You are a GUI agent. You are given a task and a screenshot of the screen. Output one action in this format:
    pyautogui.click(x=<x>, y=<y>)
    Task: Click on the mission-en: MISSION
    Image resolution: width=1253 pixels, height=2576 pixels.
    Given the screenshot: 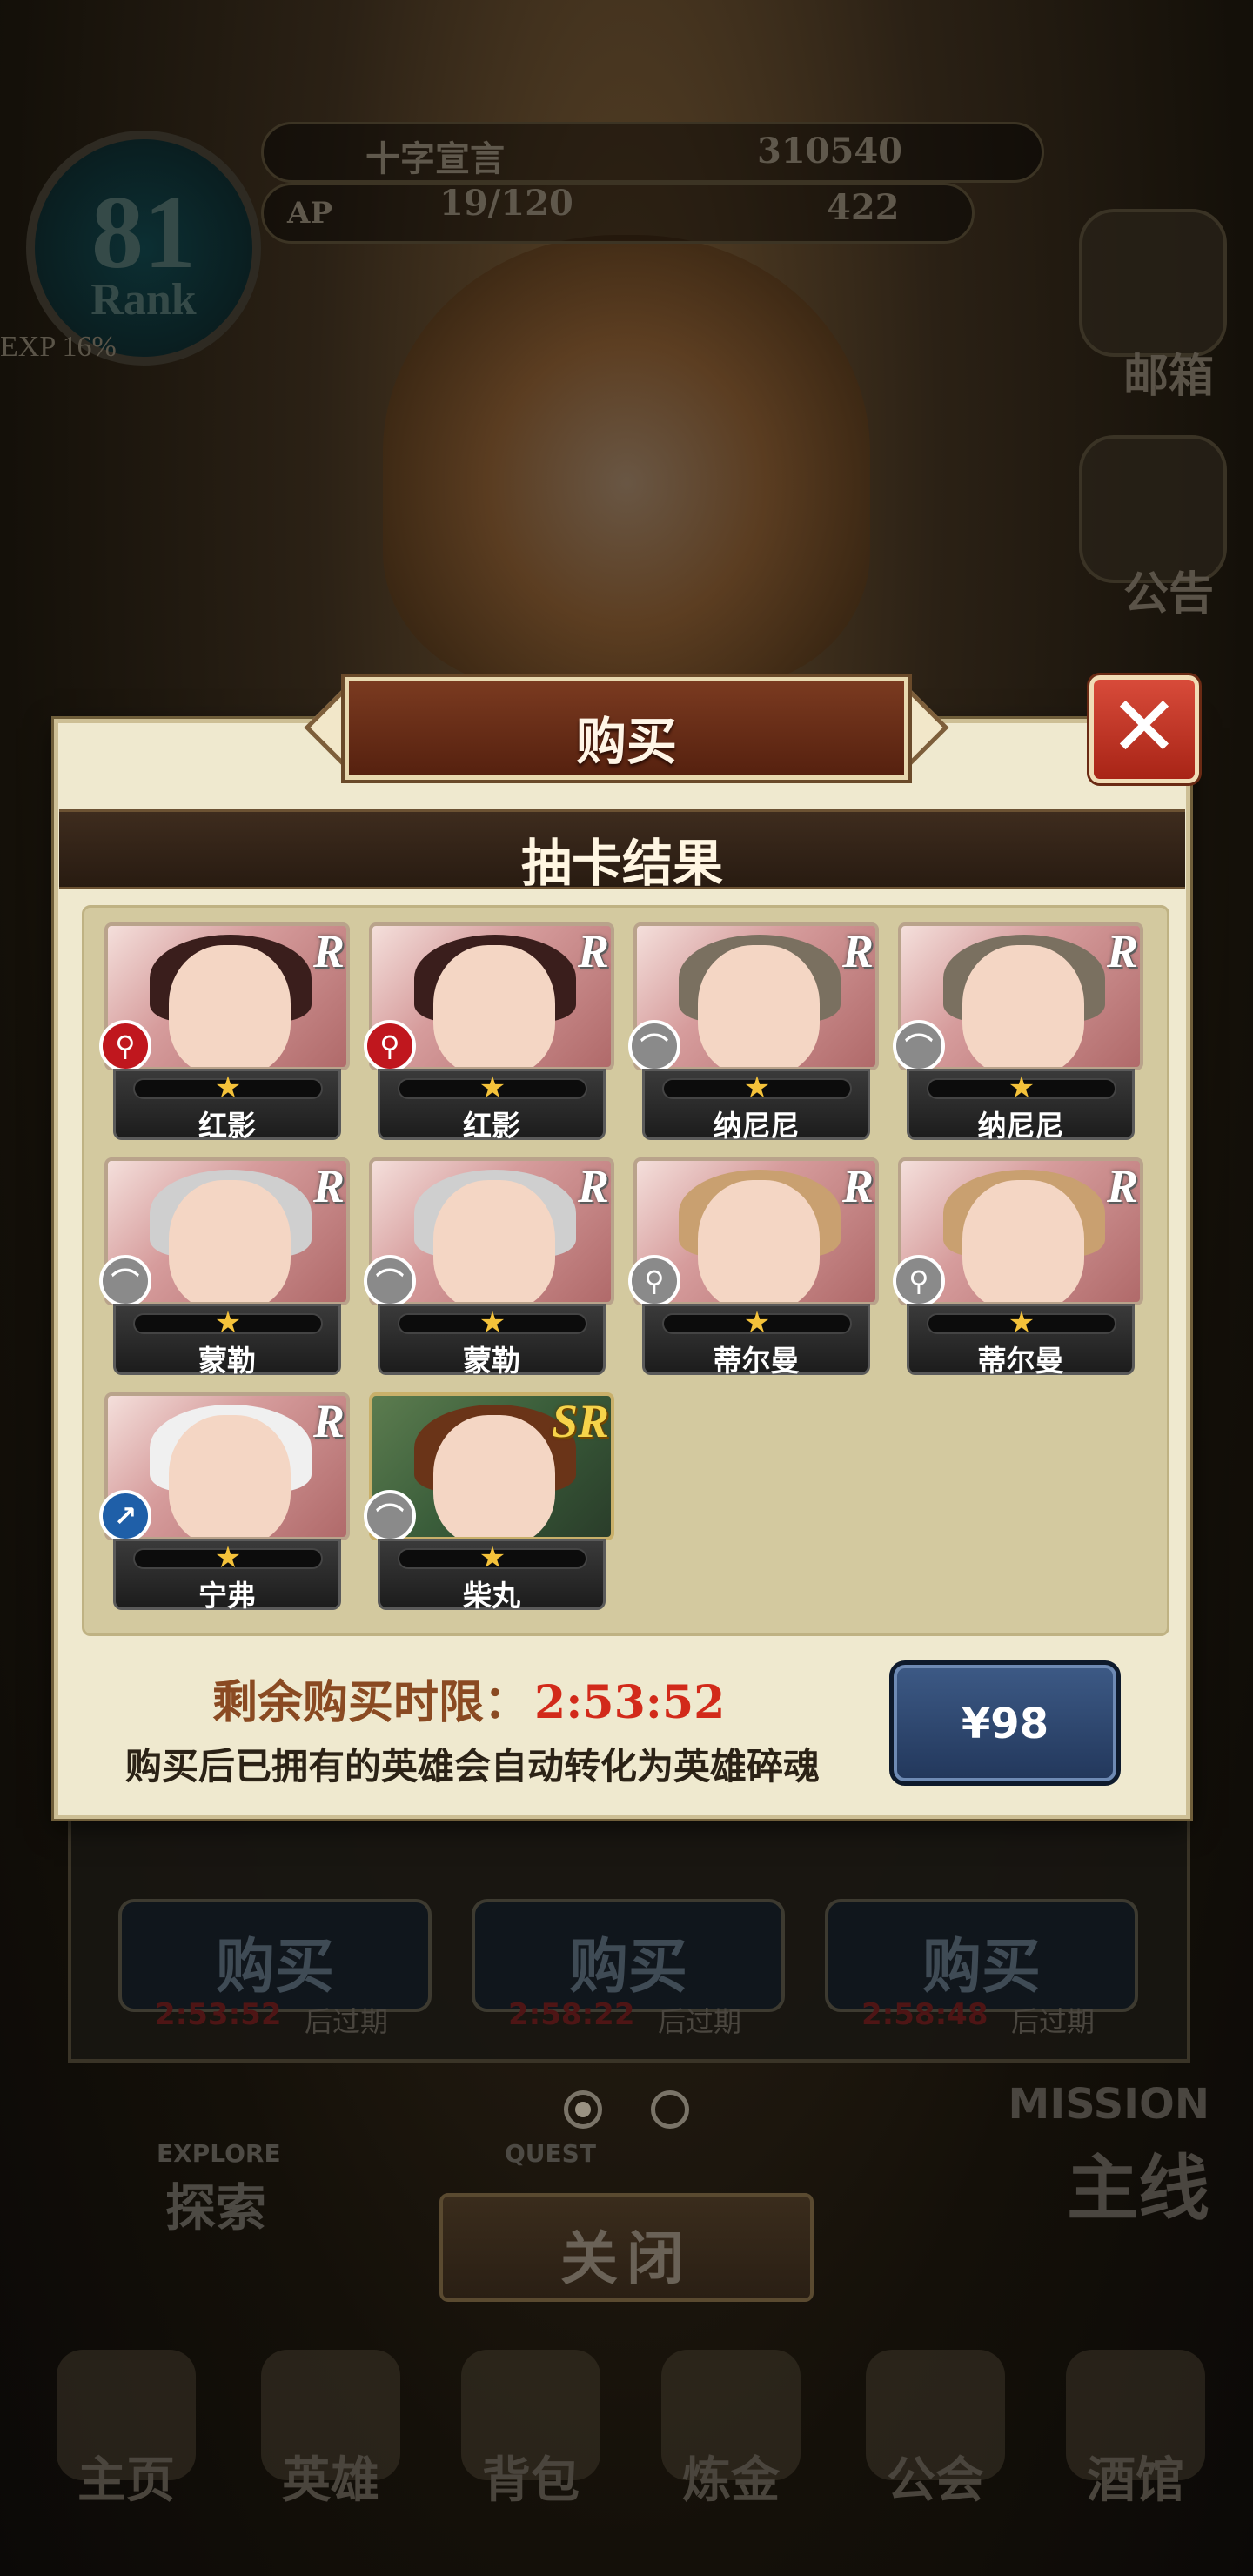 What is the action you would take?
    pyautogui.click(x=1108, y=2104)
    